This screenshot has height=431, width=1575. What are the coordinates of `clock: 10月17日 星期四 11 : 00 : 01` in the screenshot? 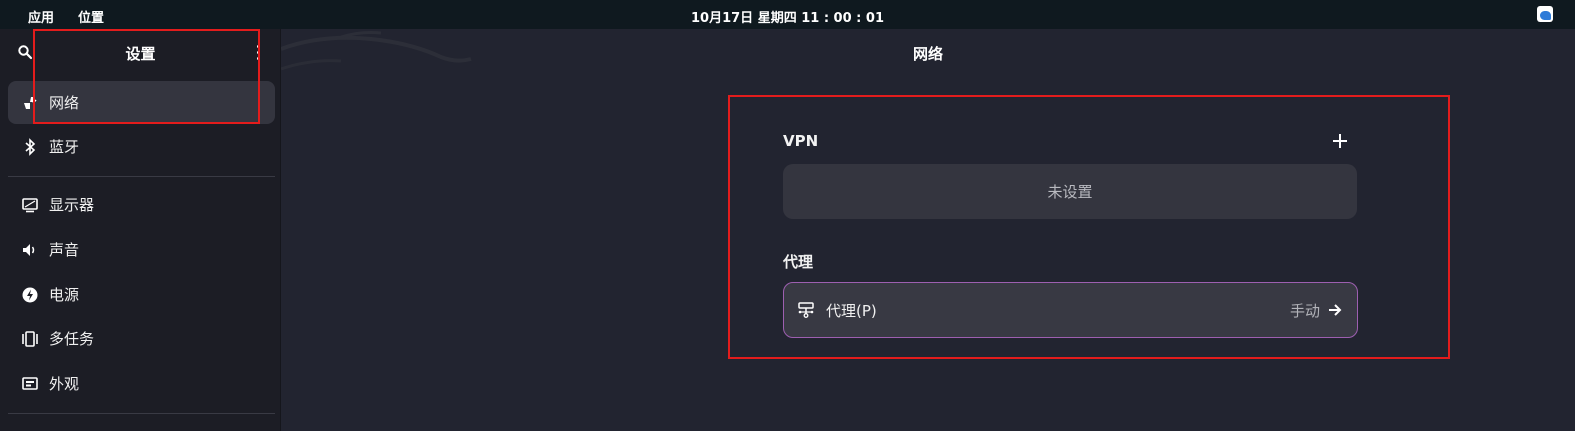 It's located at (787, 18).